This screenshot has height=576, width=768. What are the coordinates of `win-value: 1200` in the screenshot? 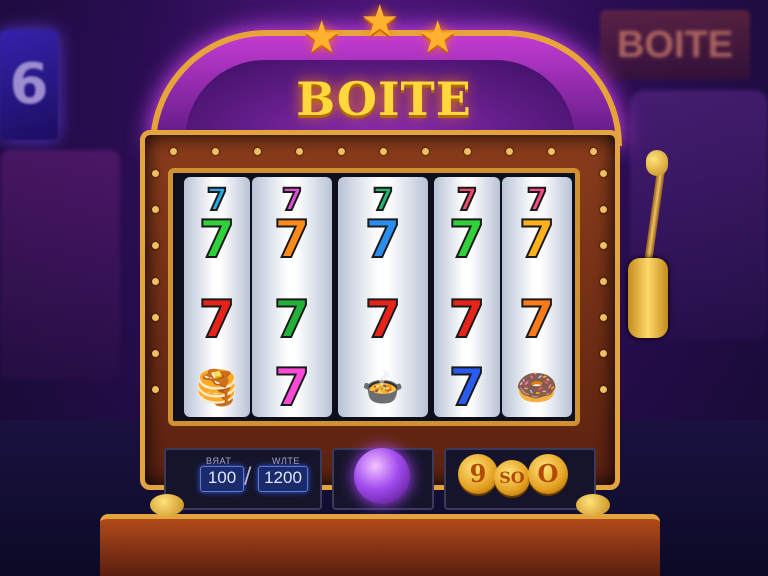 It's located at (283, 479).